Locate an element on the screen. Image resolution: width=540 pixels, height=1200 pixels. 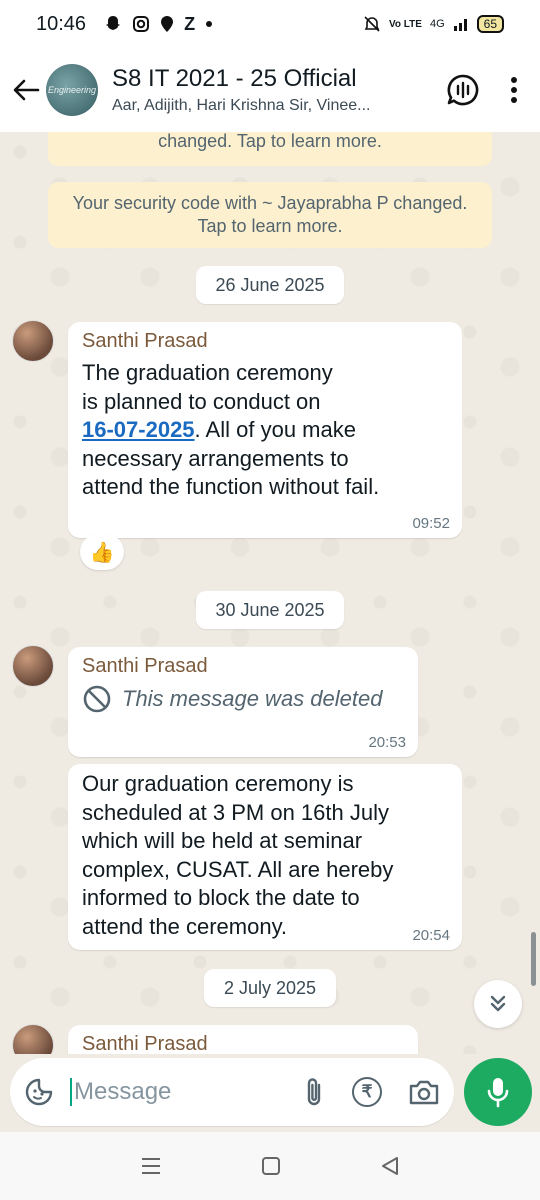
message-bubble: Santhi Prasad is located at coordinates (243, 1039).